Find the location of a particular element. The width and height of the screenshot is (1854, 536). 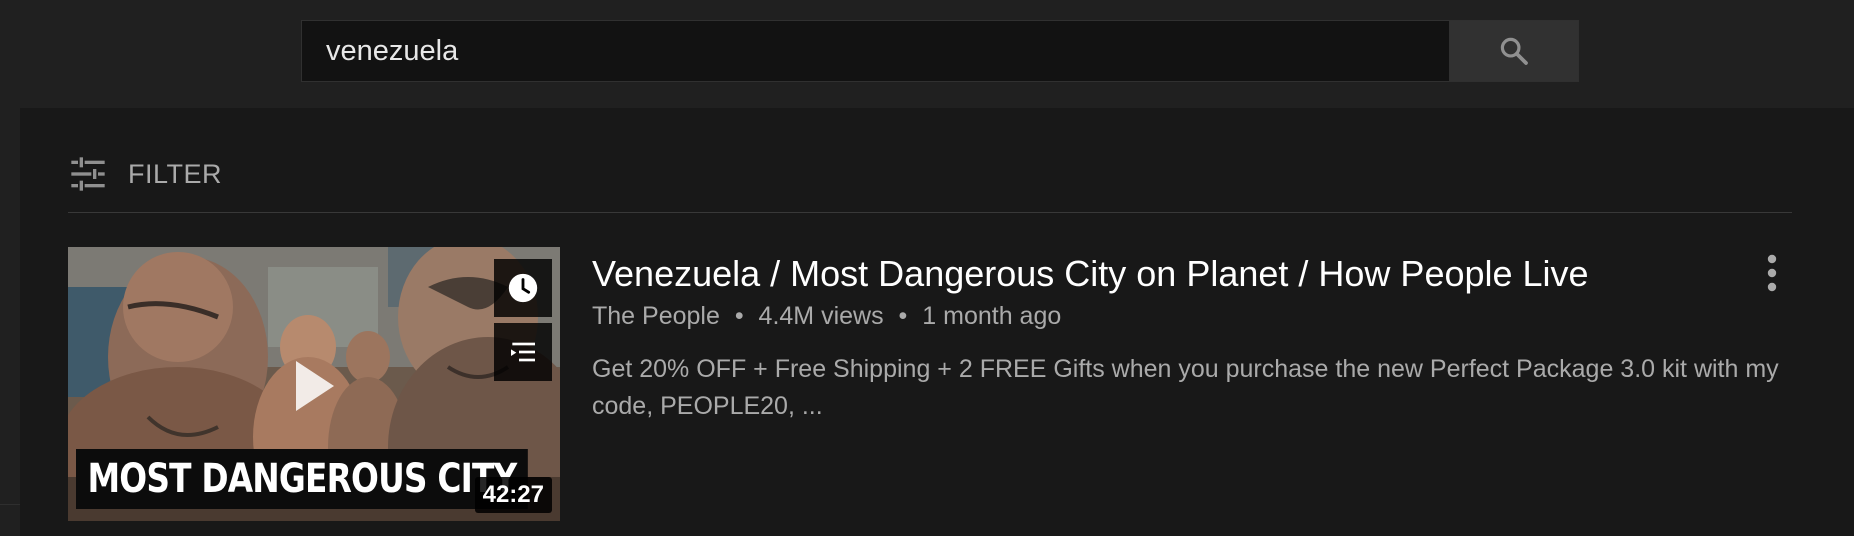

view-count: 4.4M views is located at coordinates (821, 316).